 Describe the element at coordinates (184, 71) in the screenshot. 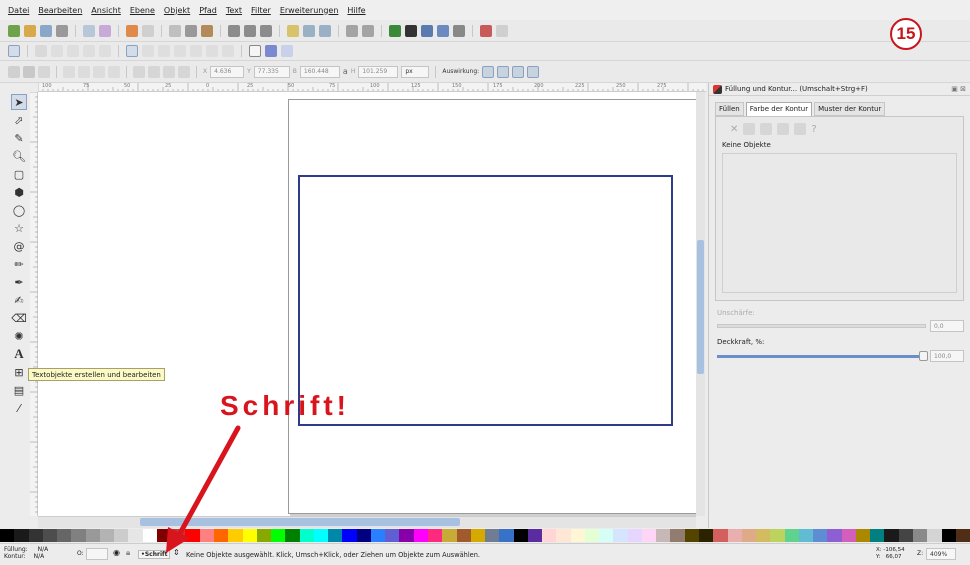

I see `lower-to-bottom-icon` at that location.